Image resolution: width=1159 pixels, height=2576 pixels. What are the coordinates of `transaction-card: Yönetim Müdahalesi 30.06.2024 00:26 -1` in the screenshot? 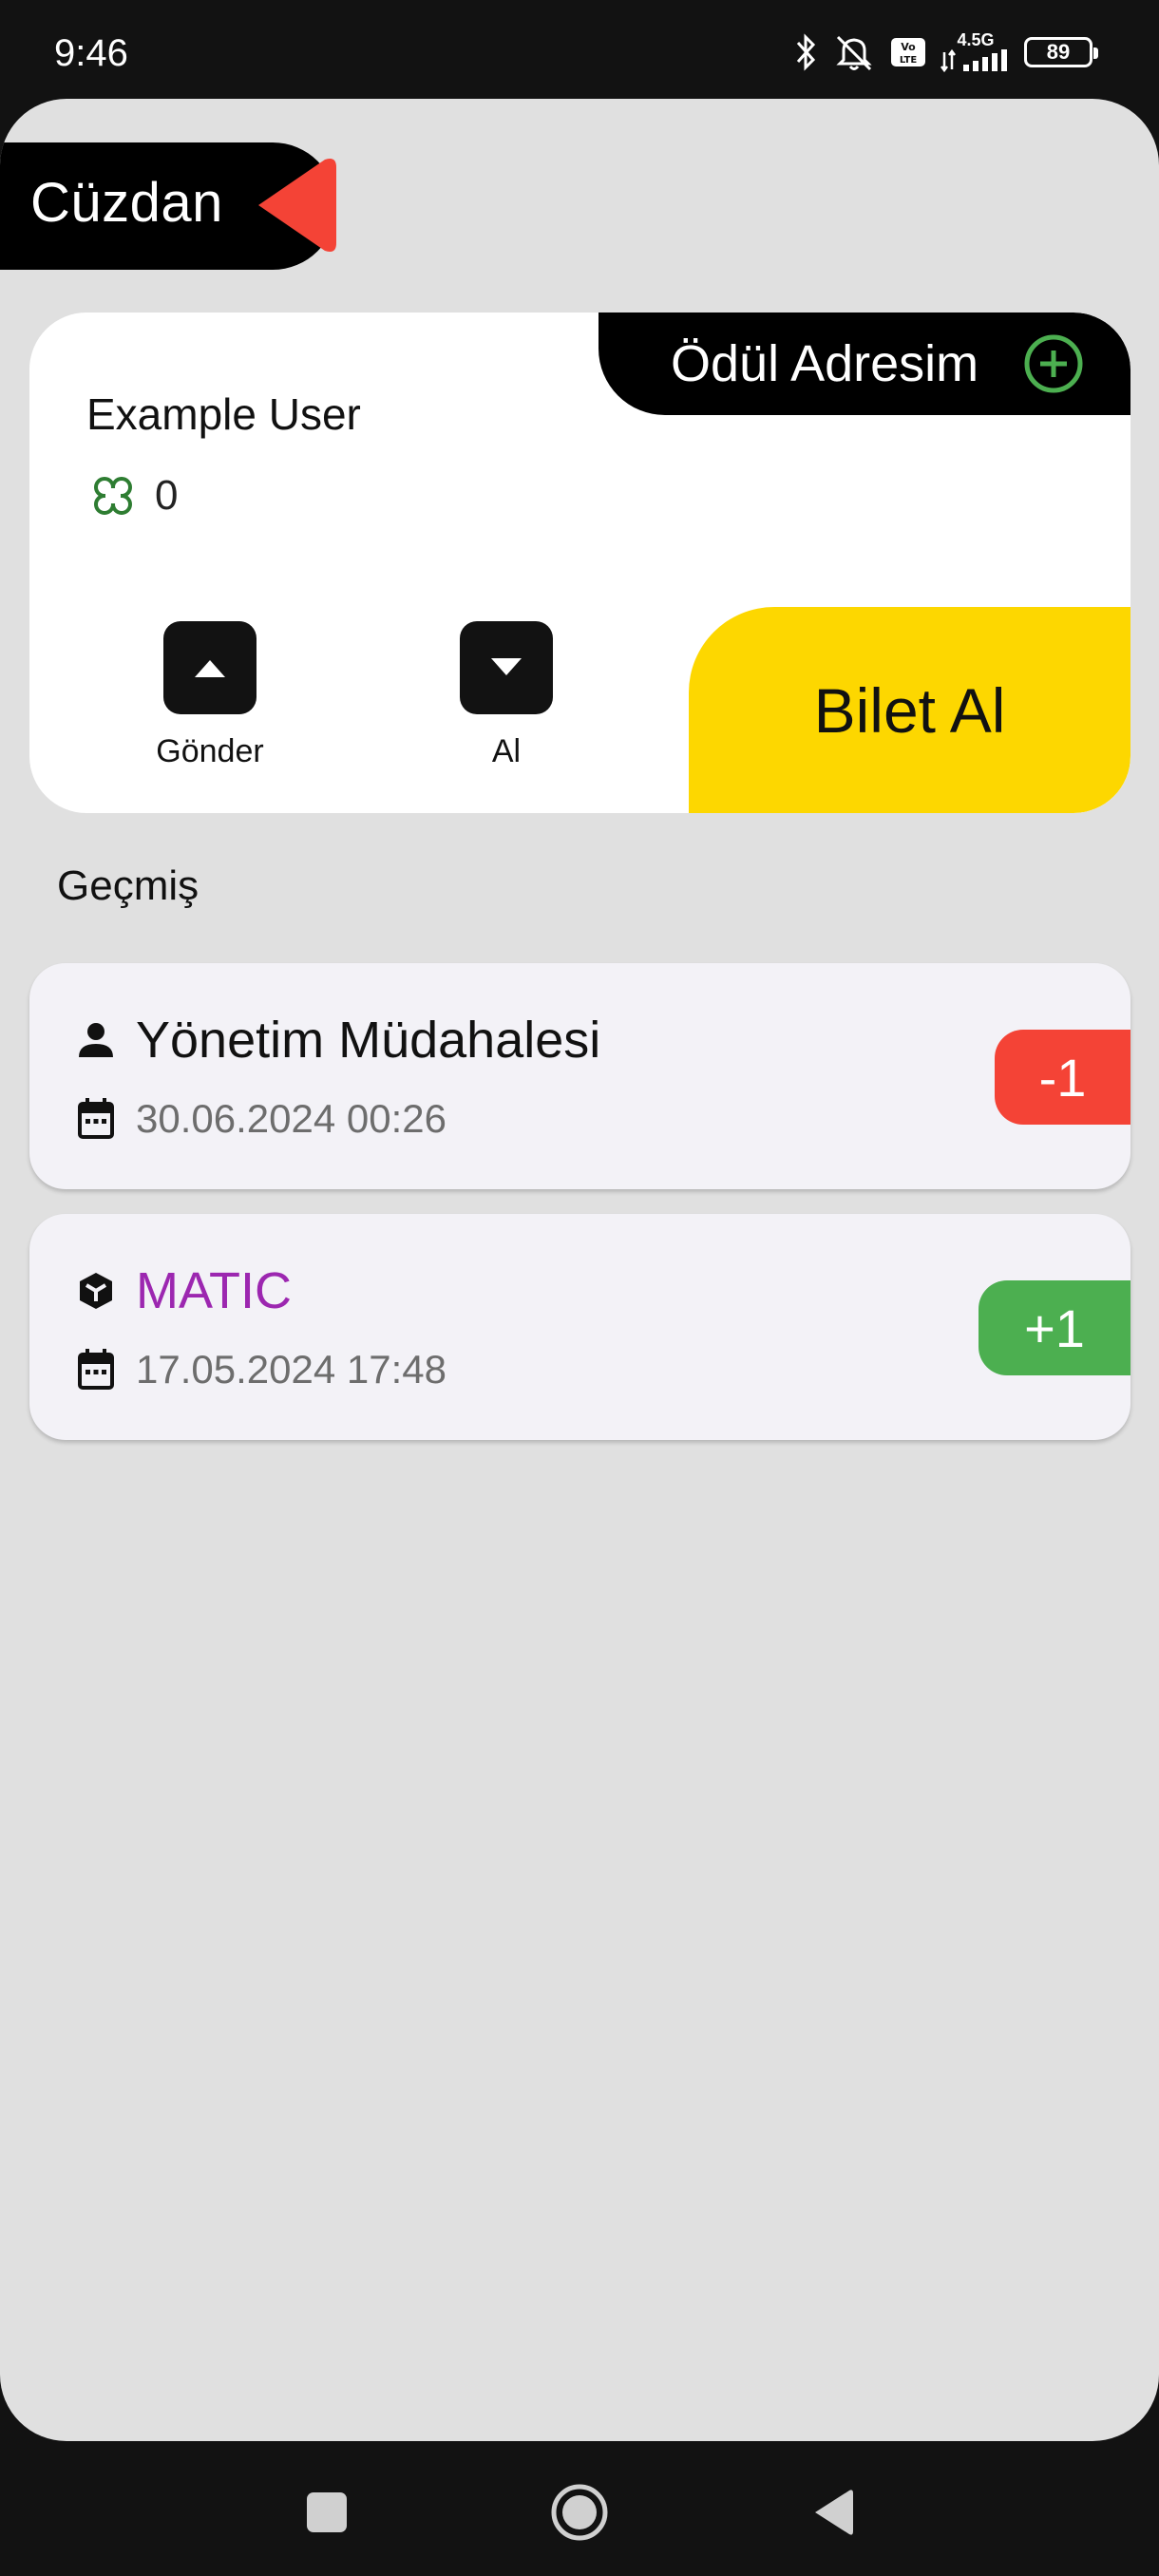 It's located at (579, 1076).